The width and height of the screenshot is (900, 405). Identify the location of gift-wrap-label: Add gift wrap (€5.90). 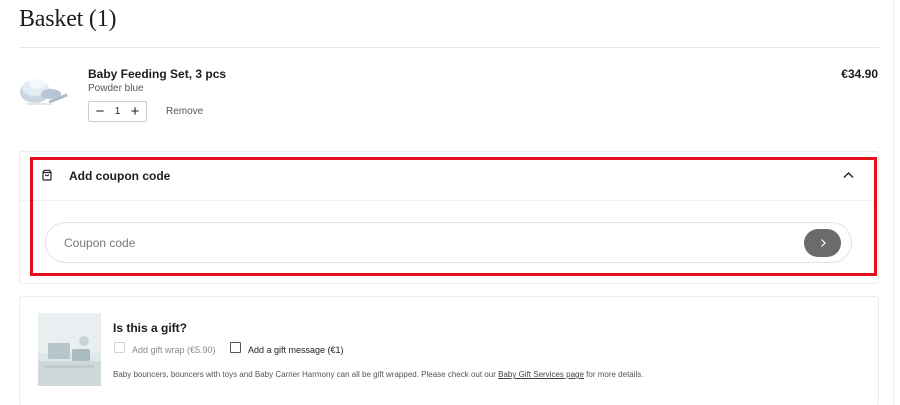
(174, 350).